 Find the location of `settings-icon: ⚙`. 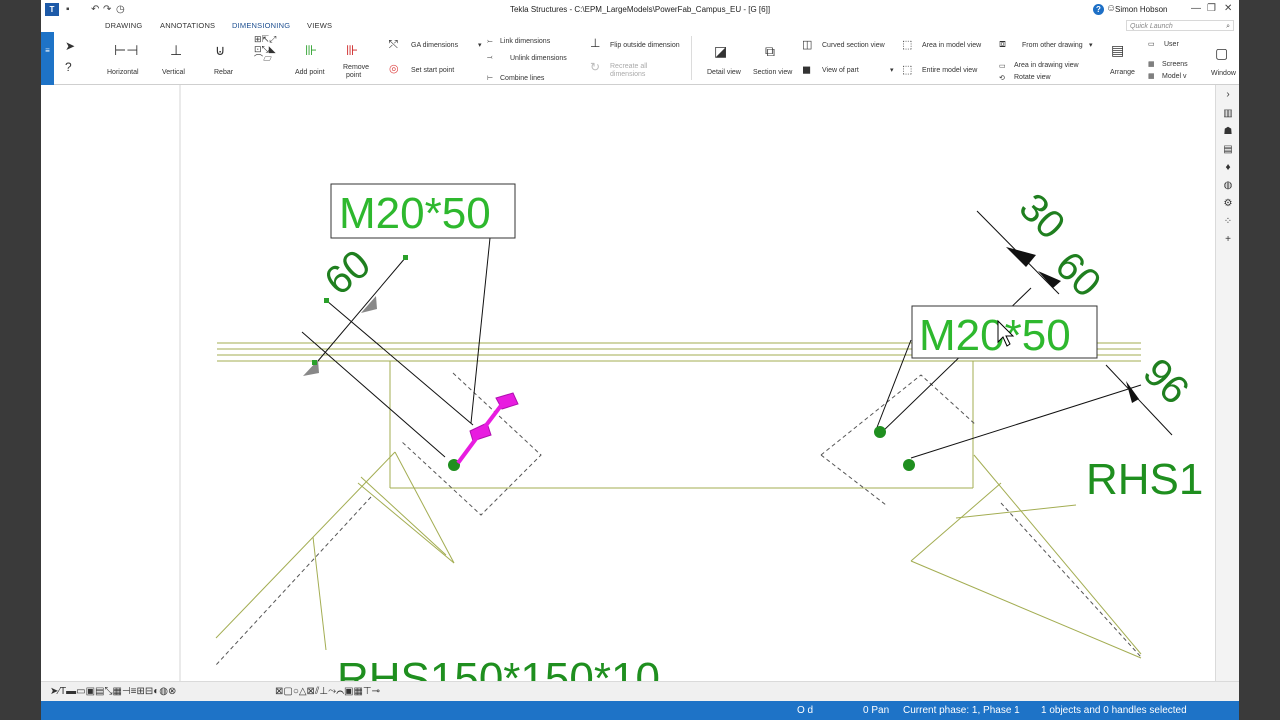

settings-icon: ⚙ is located at coordinates (1228, 203).